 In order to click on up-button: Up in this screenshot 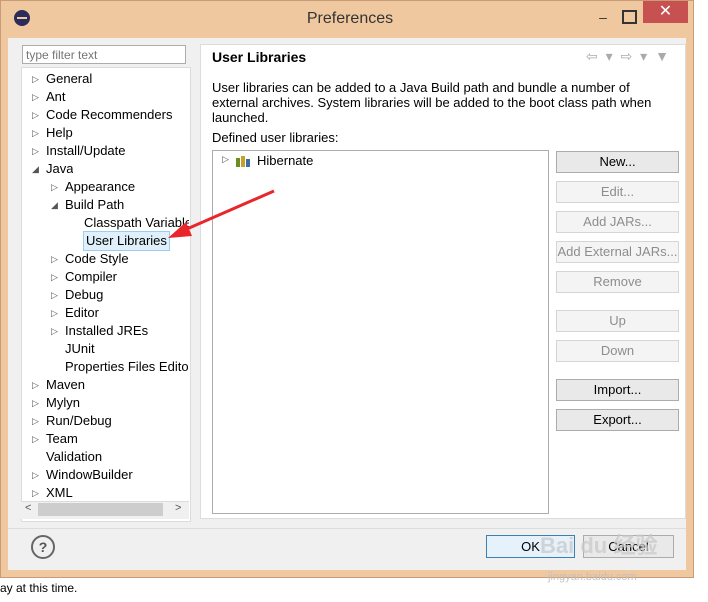, I will do `click(617, 321)`.